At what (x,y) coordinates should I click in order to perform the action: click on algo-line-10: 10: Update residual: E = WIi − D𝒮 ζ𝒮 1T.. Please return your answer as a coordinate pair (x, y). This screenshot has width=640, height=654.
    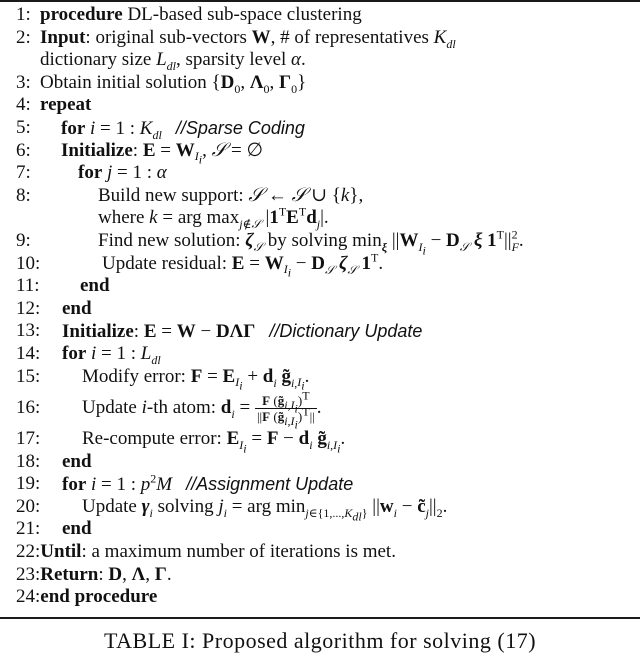
    Looking at the image, I should click on (328, 265).